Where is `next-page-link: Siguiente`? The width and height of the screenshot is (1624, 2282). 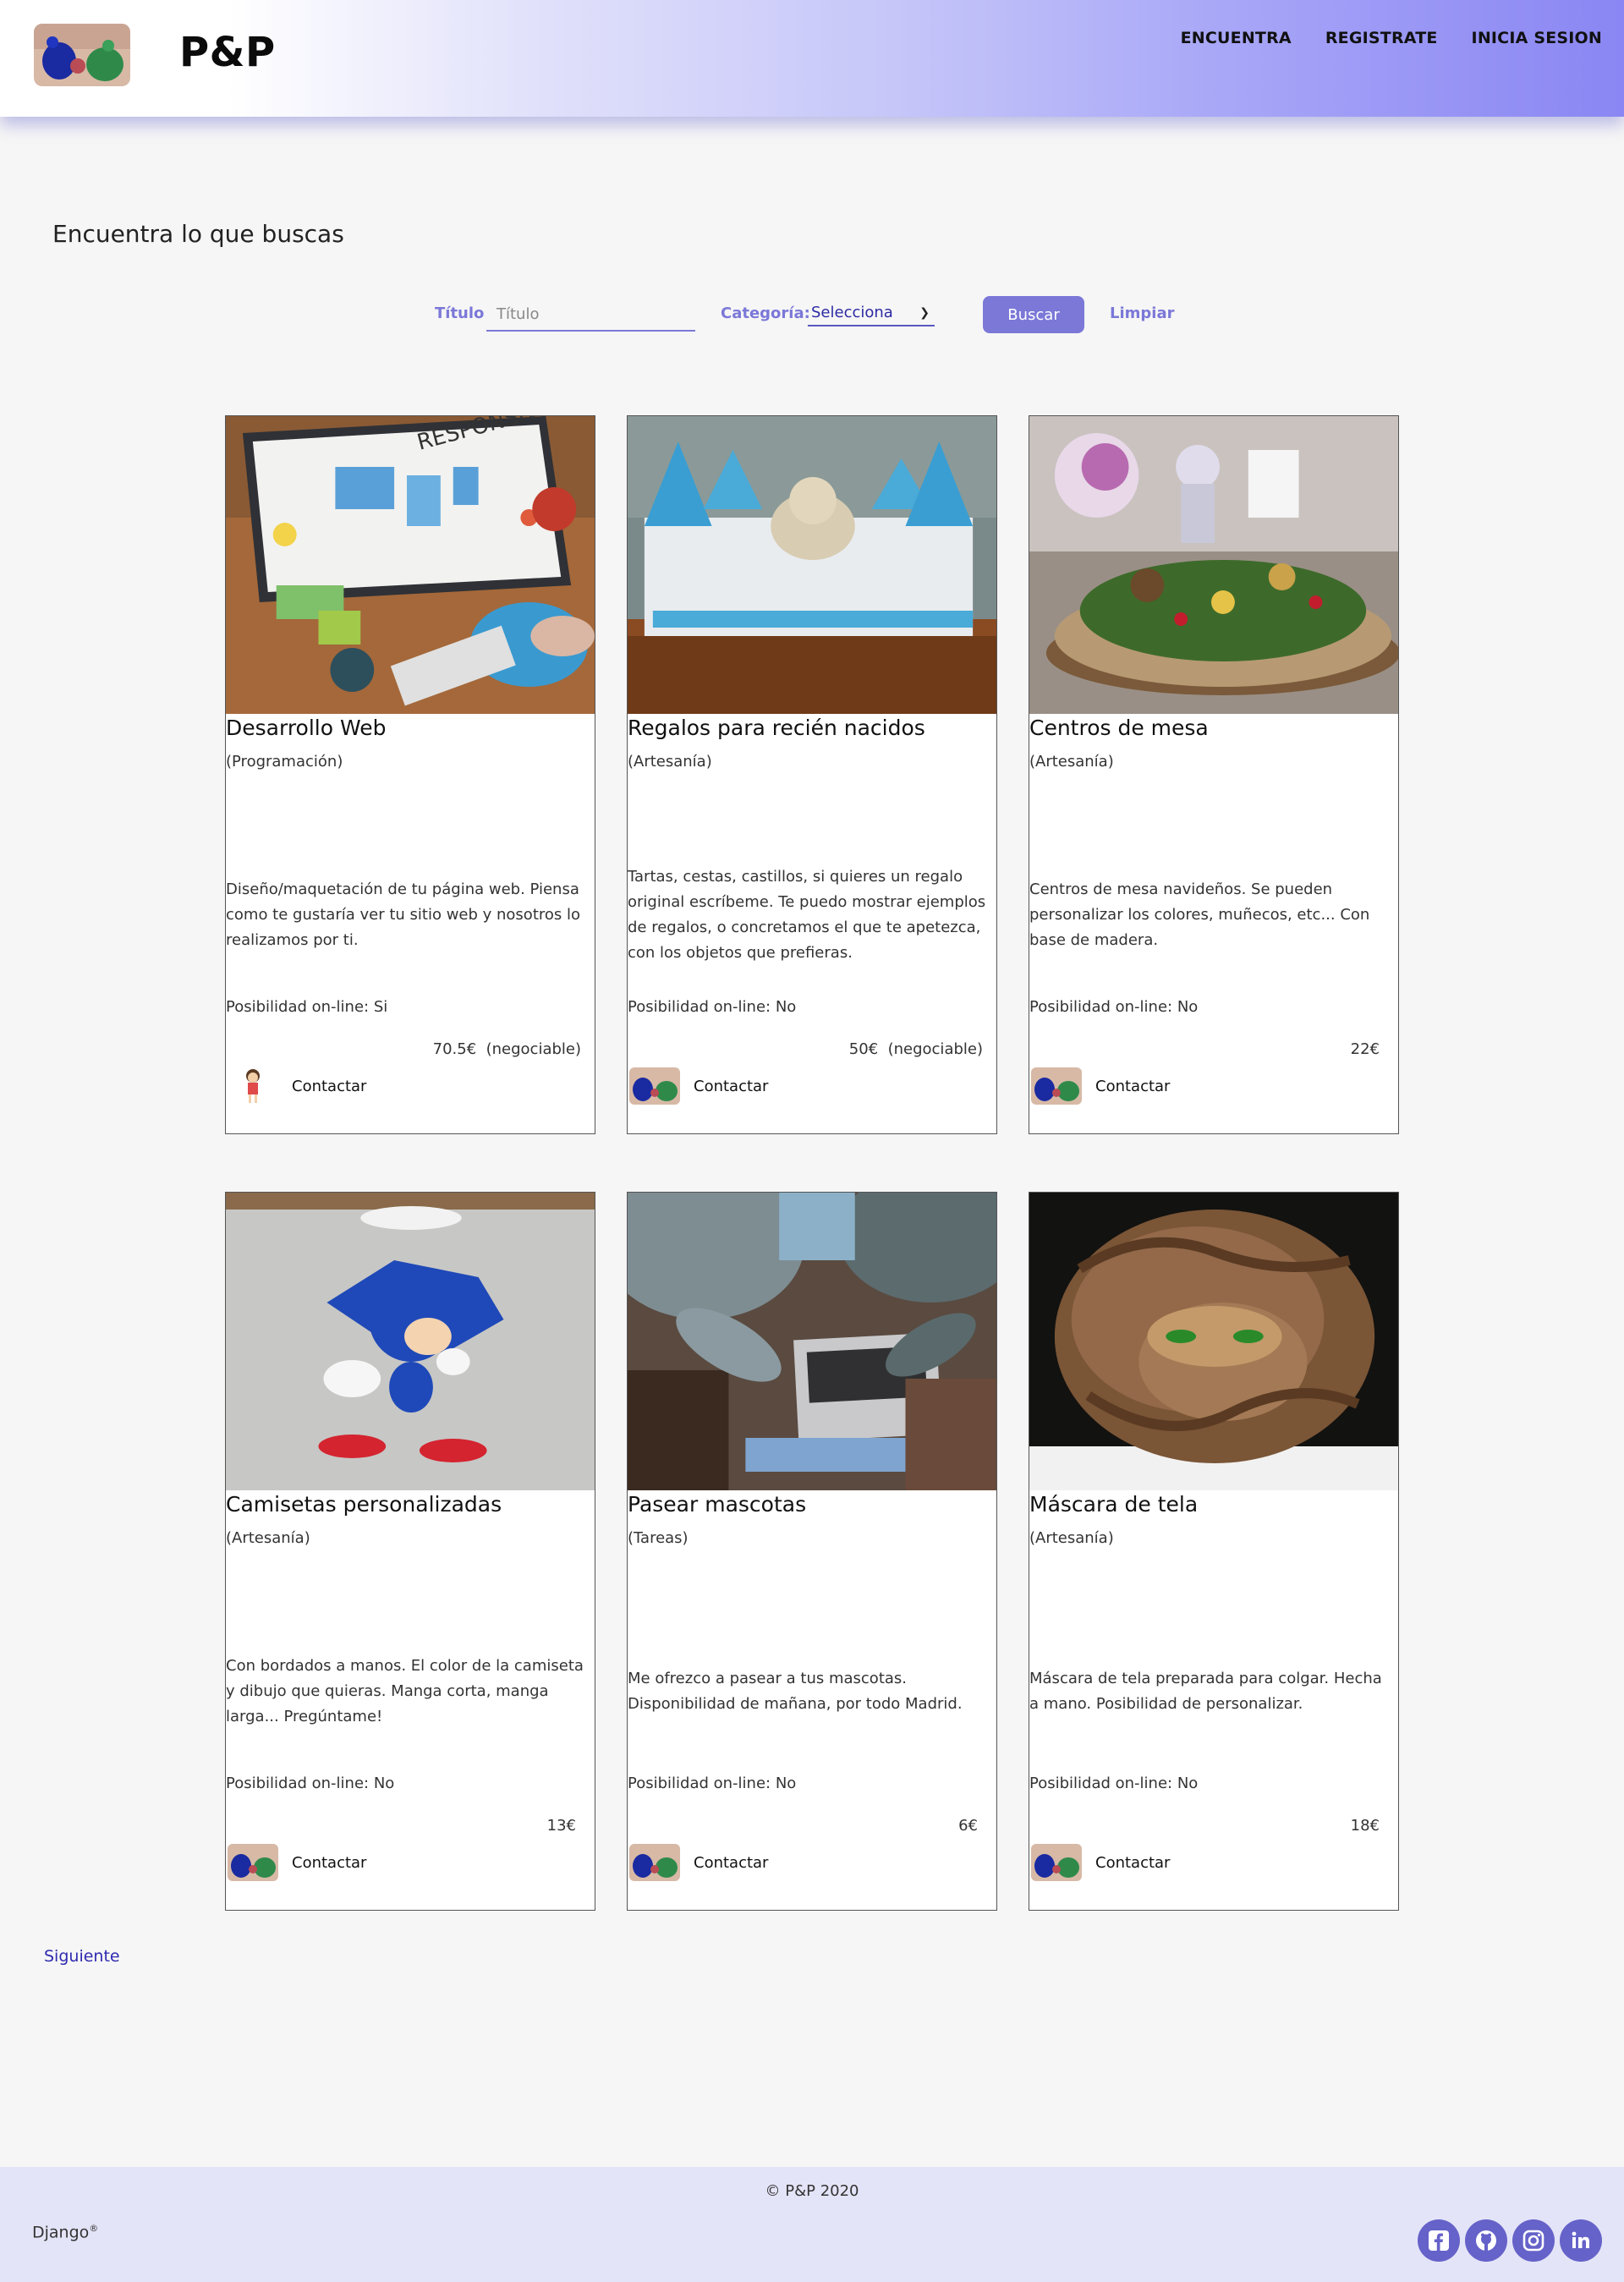
next-page-link: Siguiente is located at coordinates (82, 1957).